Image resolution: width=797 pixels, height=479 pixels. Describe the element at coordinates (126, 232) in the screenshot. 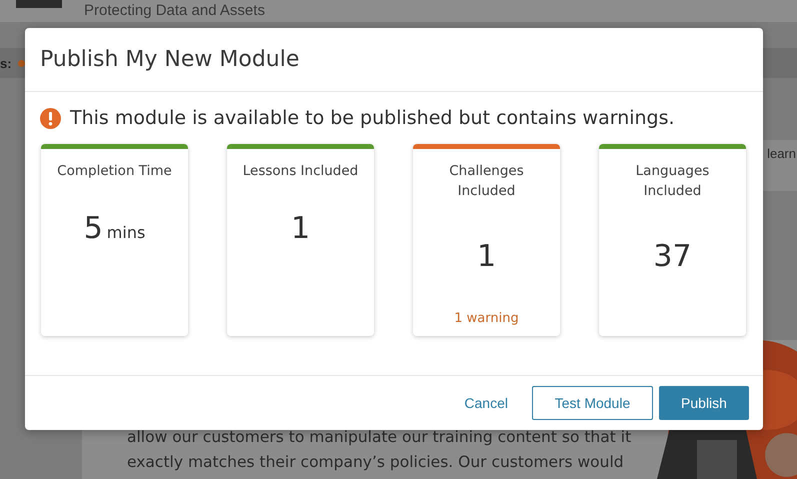

I see `card-unit: mins` at that location.